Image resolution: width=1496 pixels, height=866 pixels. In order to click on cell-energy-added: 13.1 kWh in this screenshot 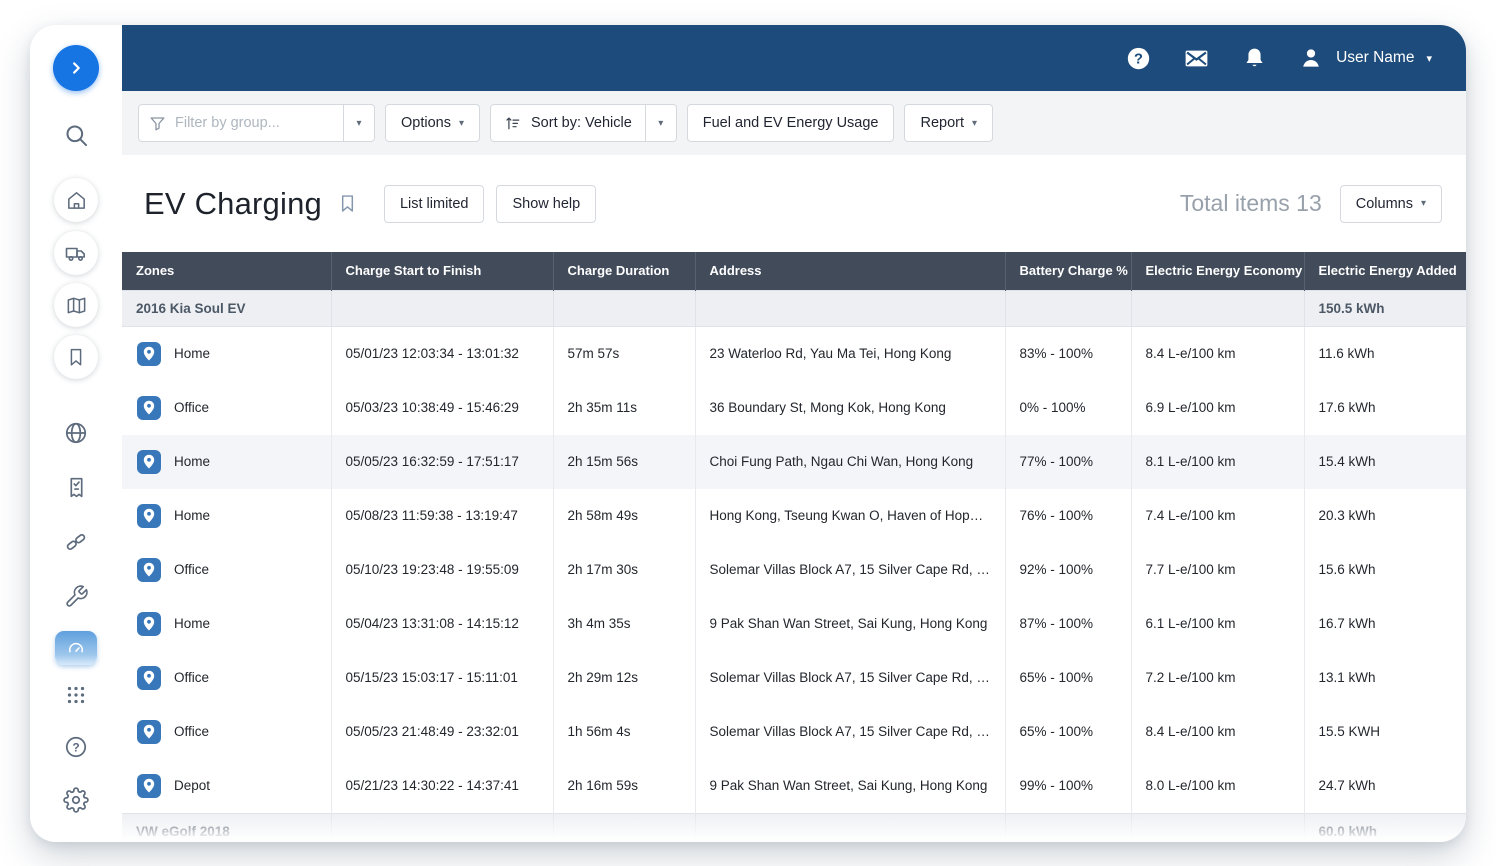, I will do `click(1384, 677)`.